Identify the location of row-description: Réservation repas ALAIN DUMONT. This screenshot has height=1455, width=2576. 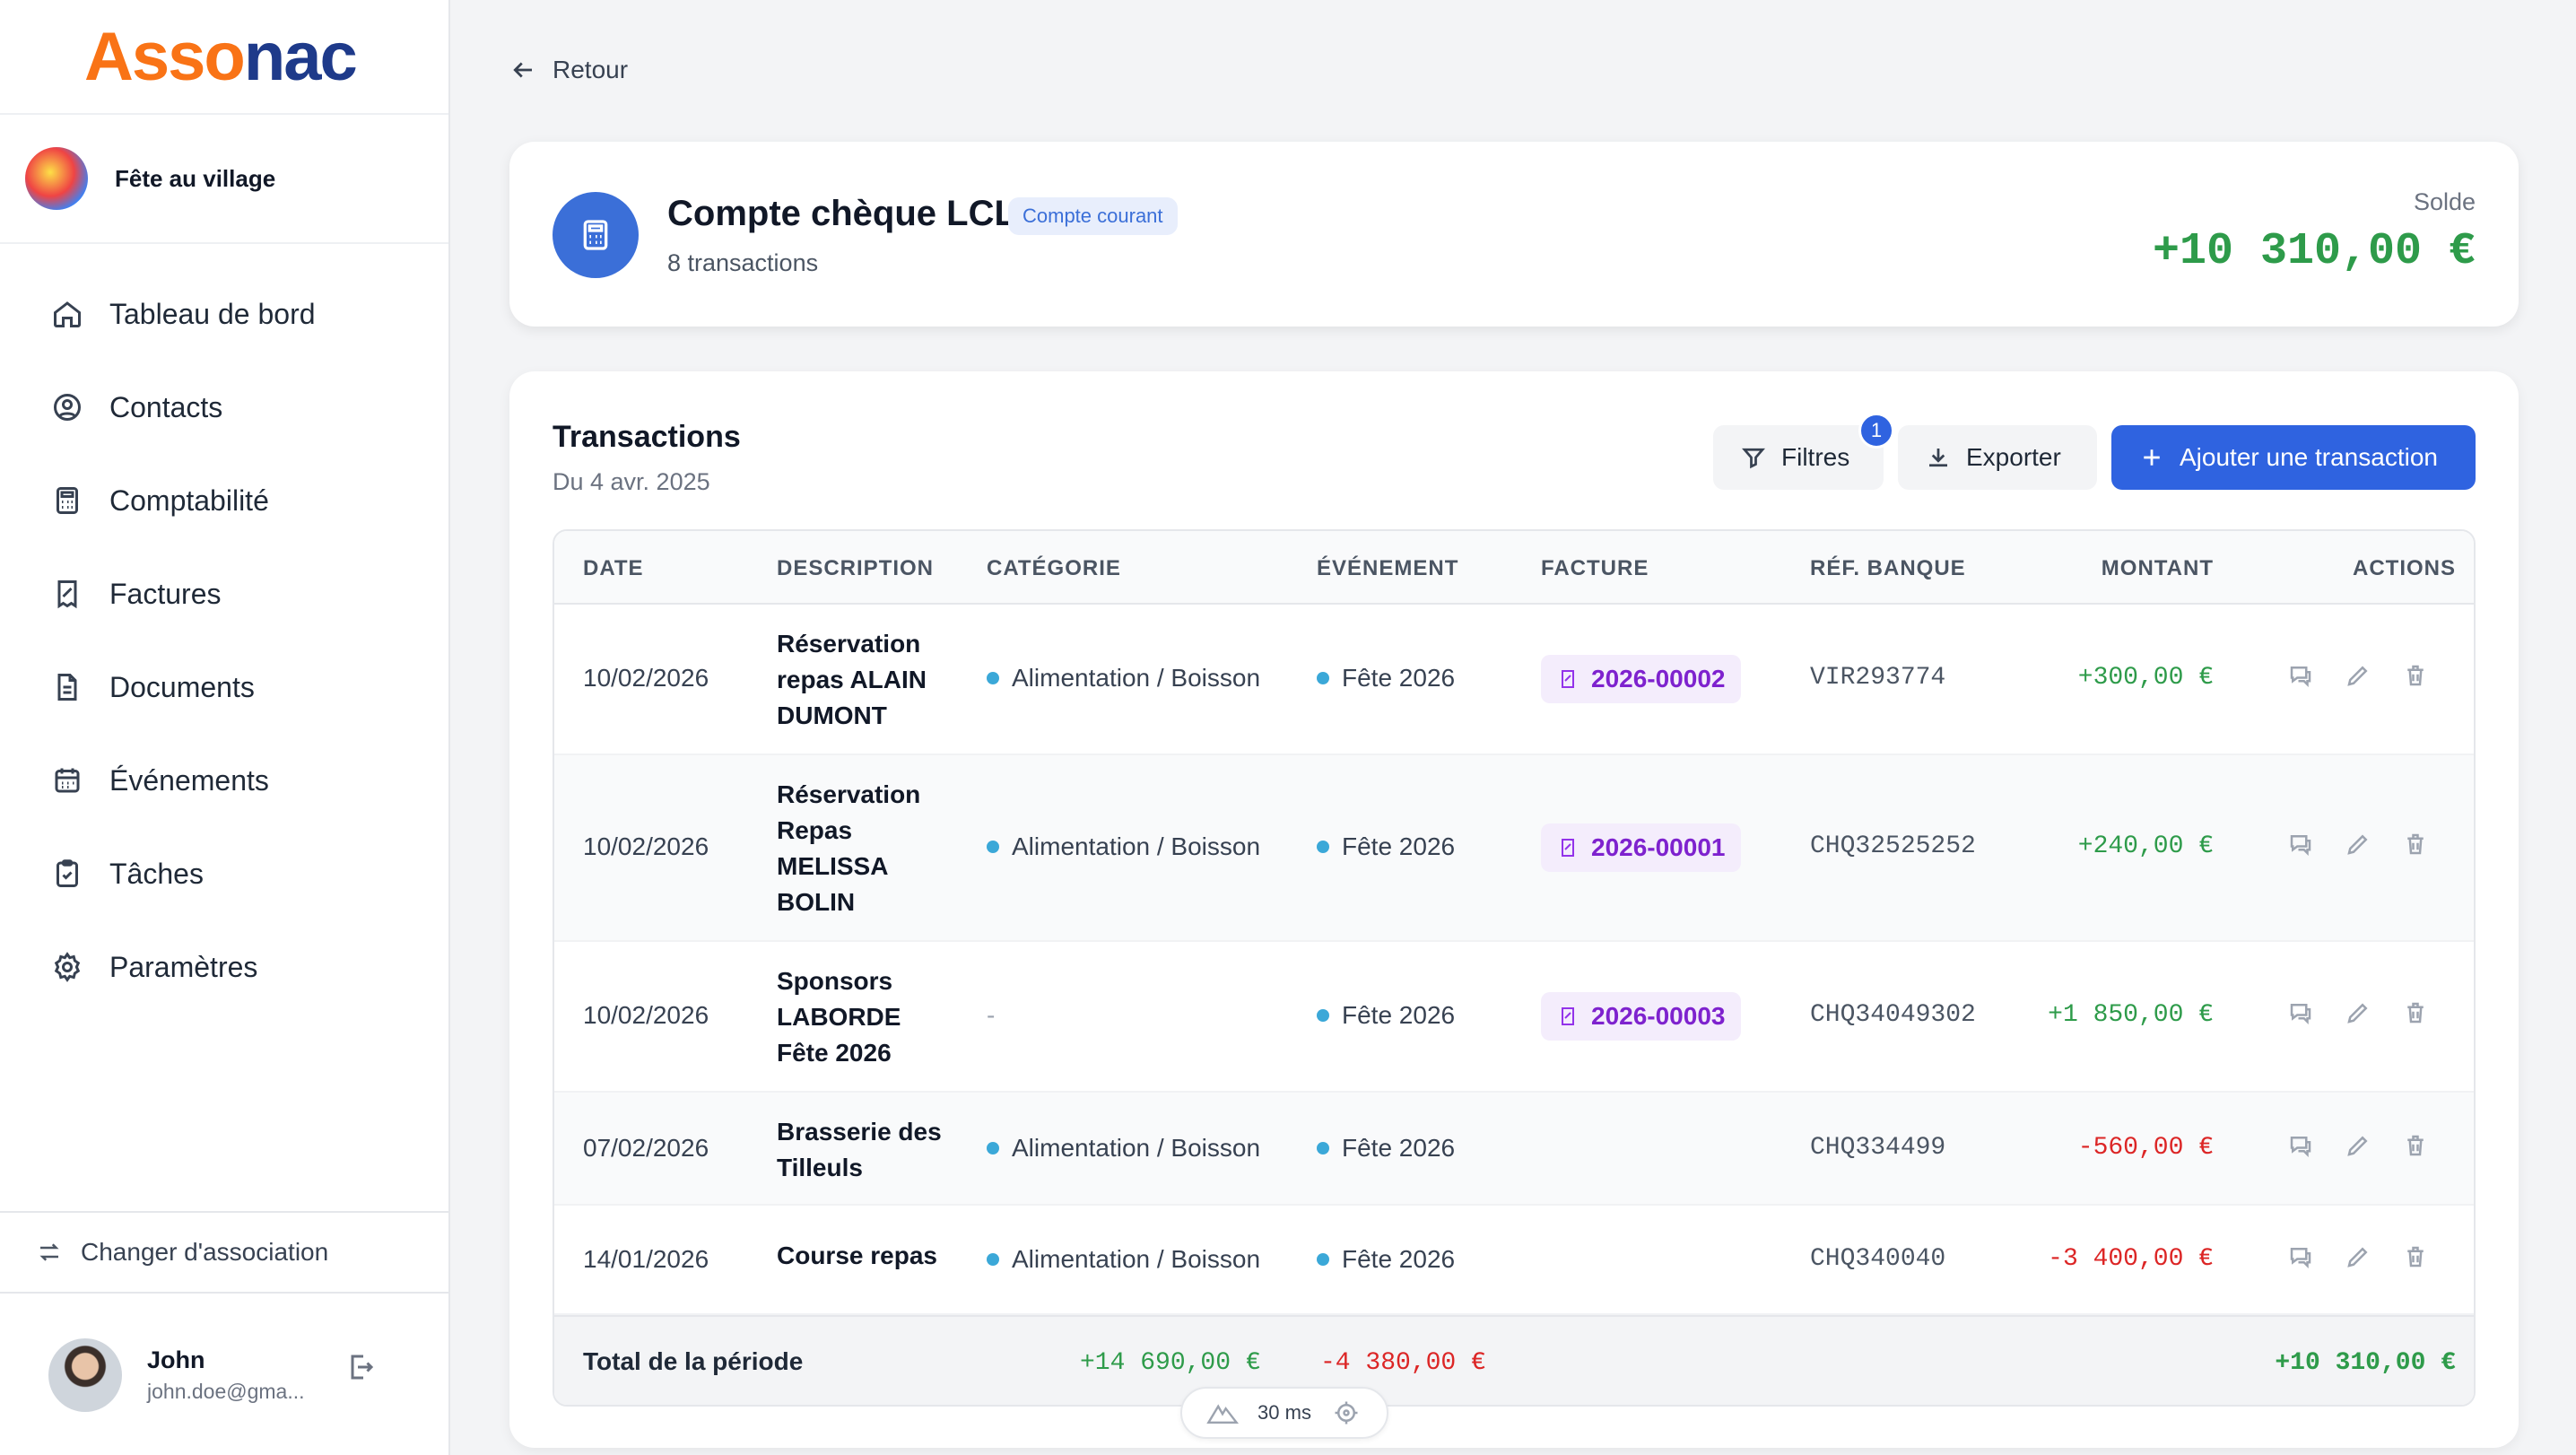
(852, 679).